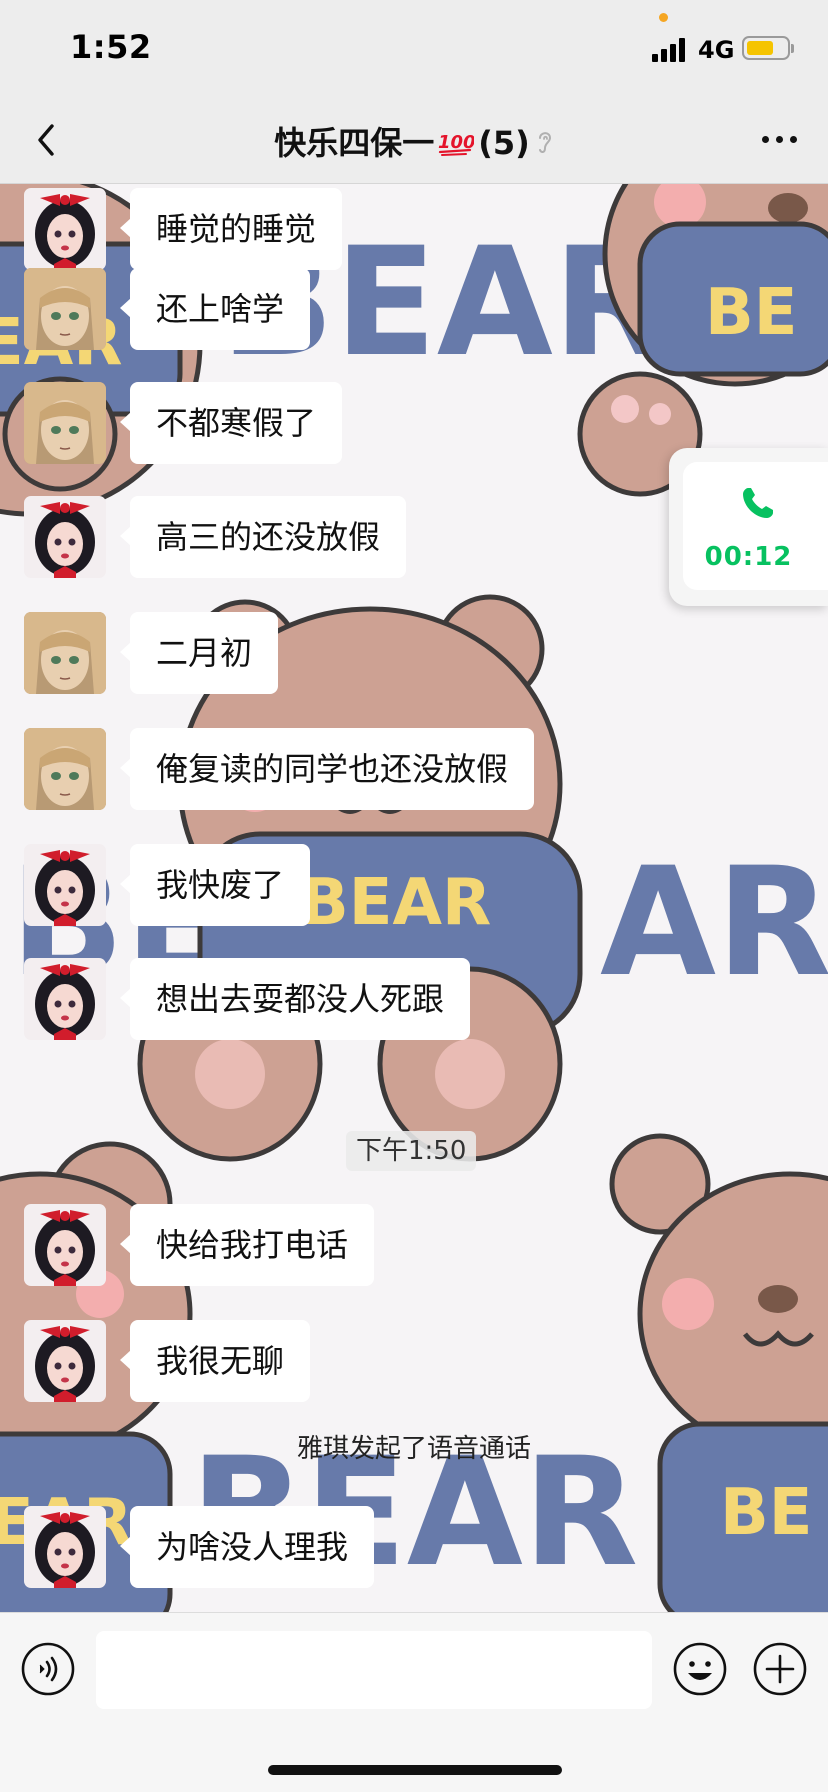 The width and height of the screenshot is (828, 1792). I want to click on message-bubble: 高三的还没放假, so click(263, 537).